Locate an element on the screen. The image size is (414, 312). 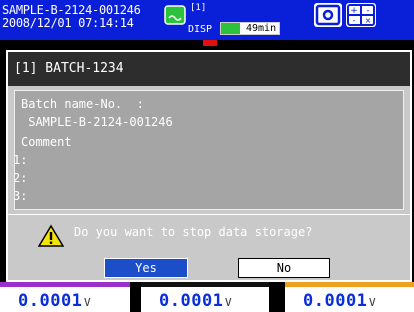
time-remaining-bar: 49min is located at coordinates (250, 28).